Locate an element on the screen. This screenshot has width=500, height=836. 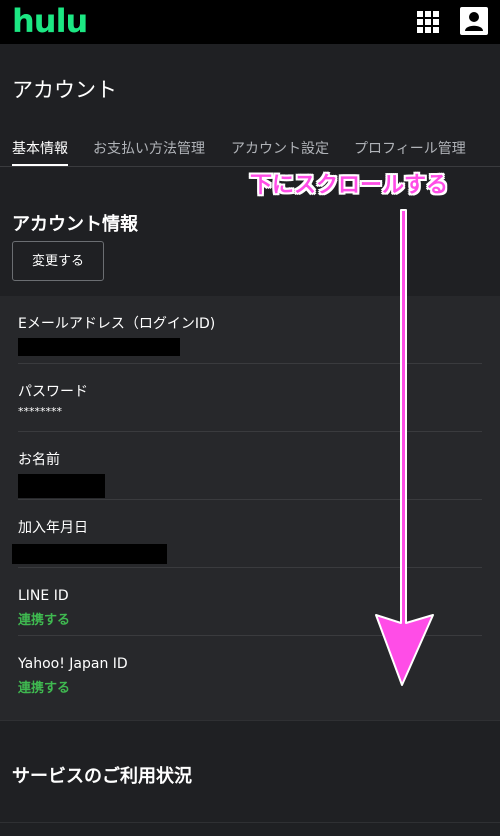
account-tabs: 基本情報 お支払い方法管理 アカウント設定 プロフィール管理 is located at coordinates (250, 153).